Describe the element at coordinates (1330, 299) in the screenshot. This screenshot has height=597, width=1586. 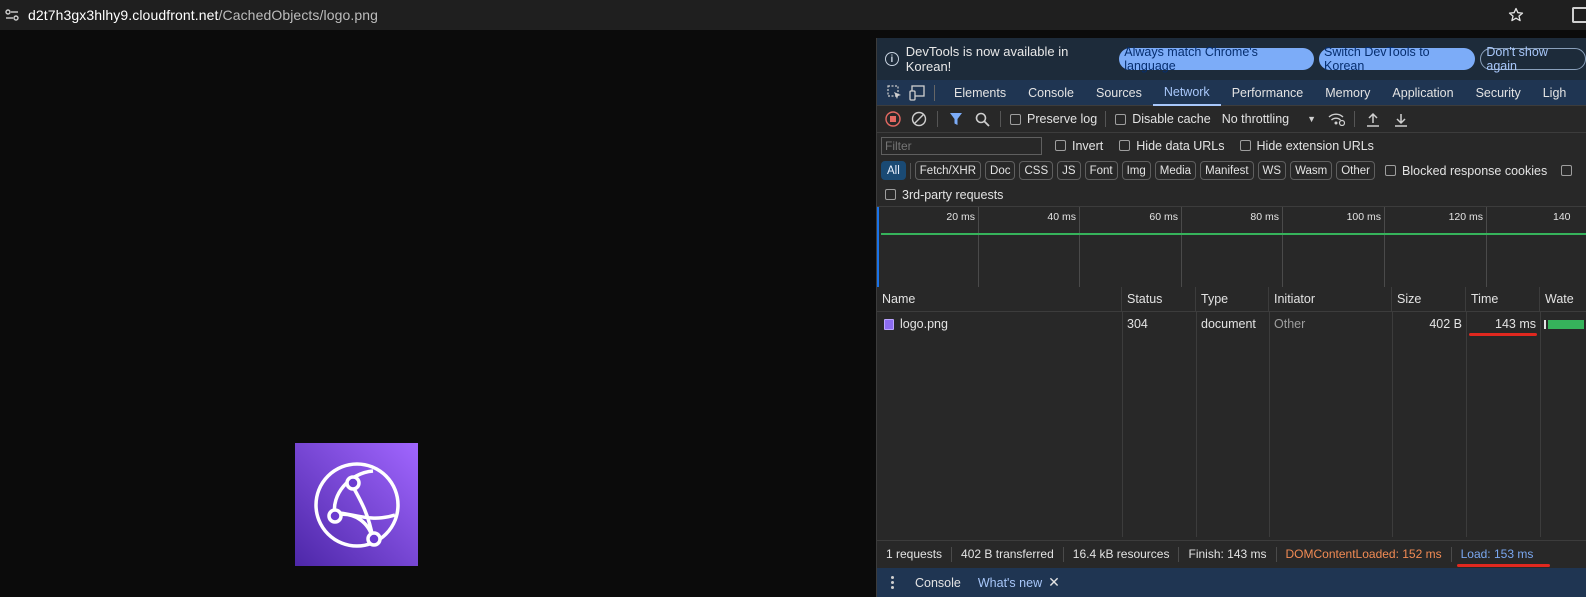
I see `column-header-initiator: Initiator` at that location.